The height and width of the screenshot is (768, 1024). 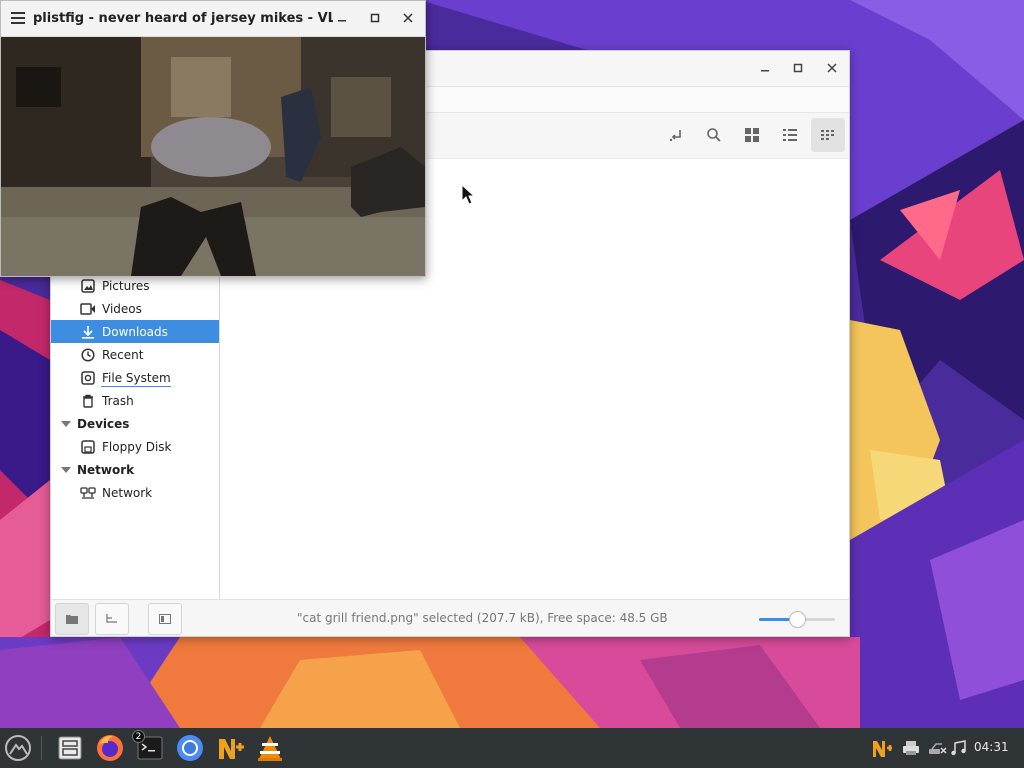 I want to click on taskbar-vlc, so click(x=270, y=748).